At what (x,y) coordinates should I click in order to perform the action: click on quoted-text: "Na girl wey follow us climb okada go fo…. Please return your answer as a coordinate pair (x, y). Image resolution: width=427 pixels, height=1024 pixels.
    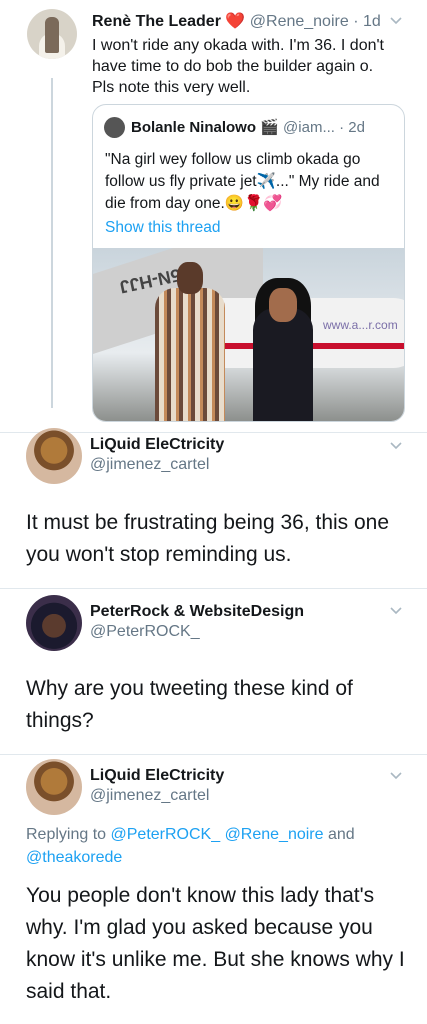
    Looking at the image, I should click on (242, 181).